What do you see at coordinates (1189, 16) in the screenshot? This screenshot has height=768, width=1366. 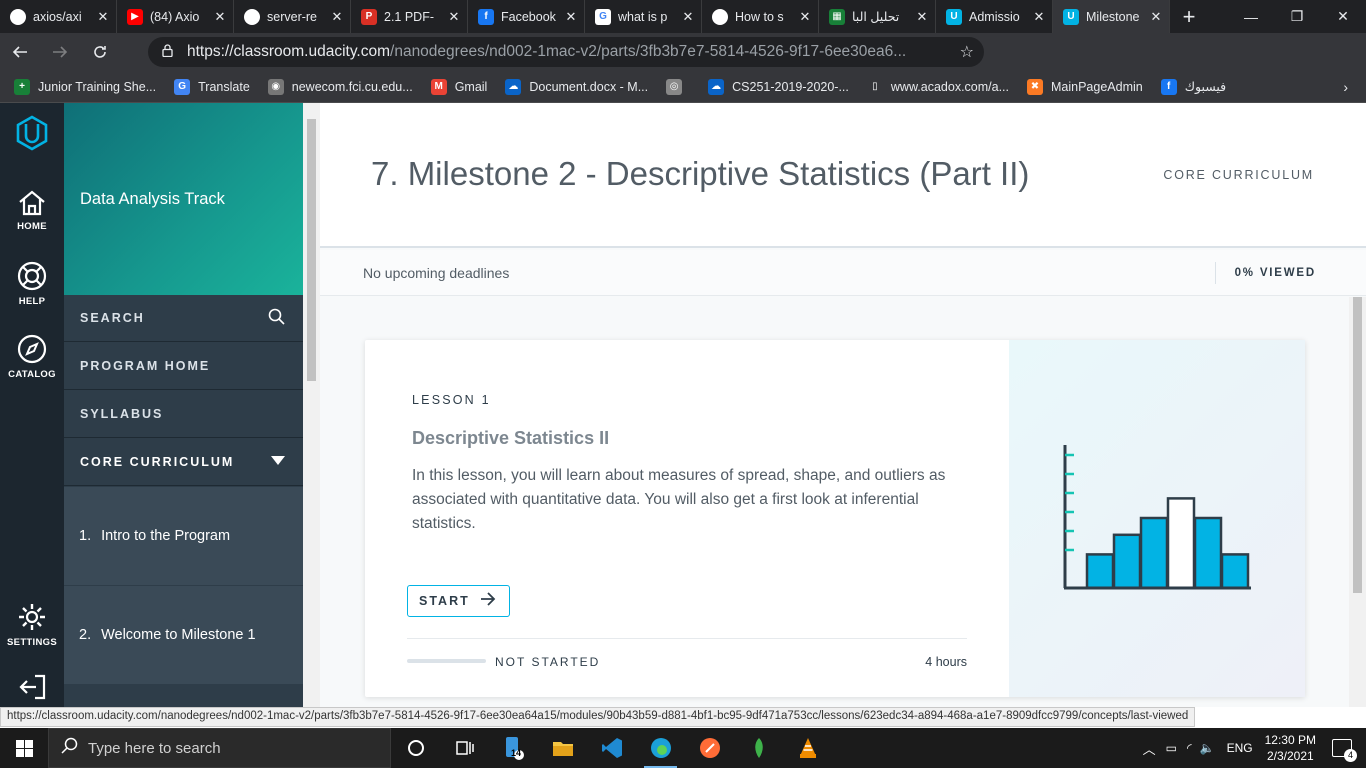 I see `new-tab-button: +` at bounding box center [1189, 16].